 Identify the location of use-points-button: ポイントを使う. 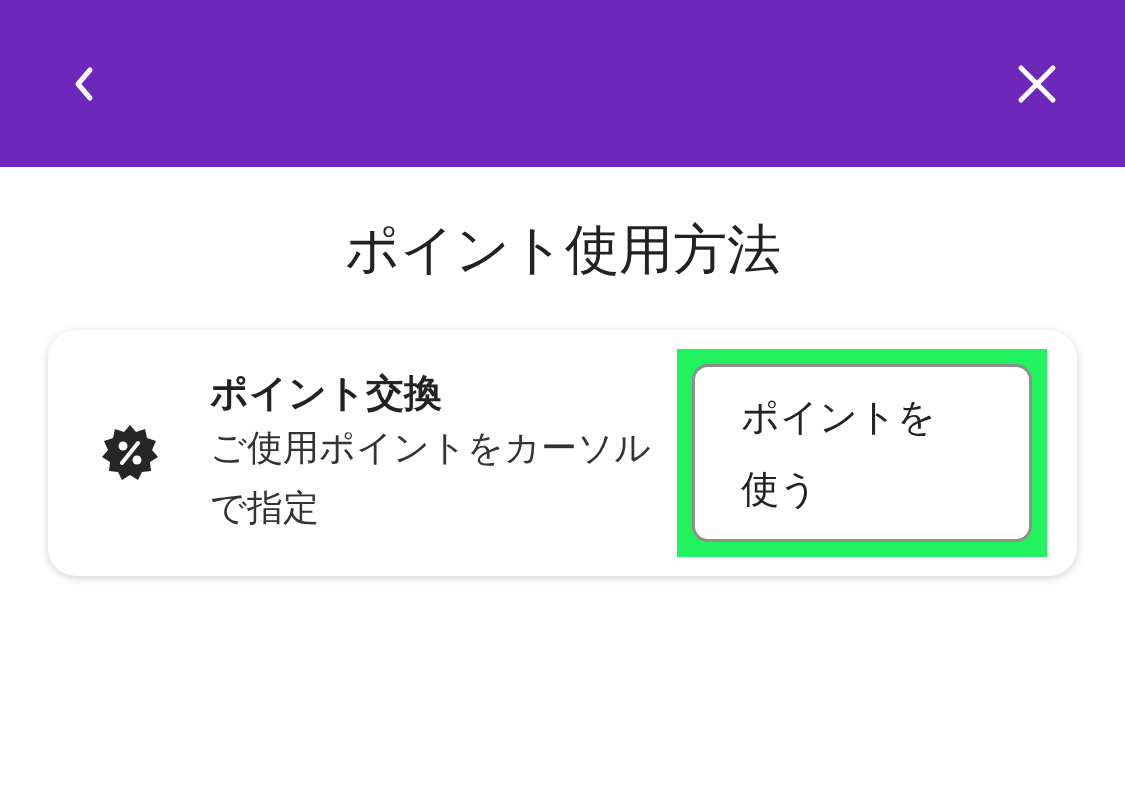
(862, 453).